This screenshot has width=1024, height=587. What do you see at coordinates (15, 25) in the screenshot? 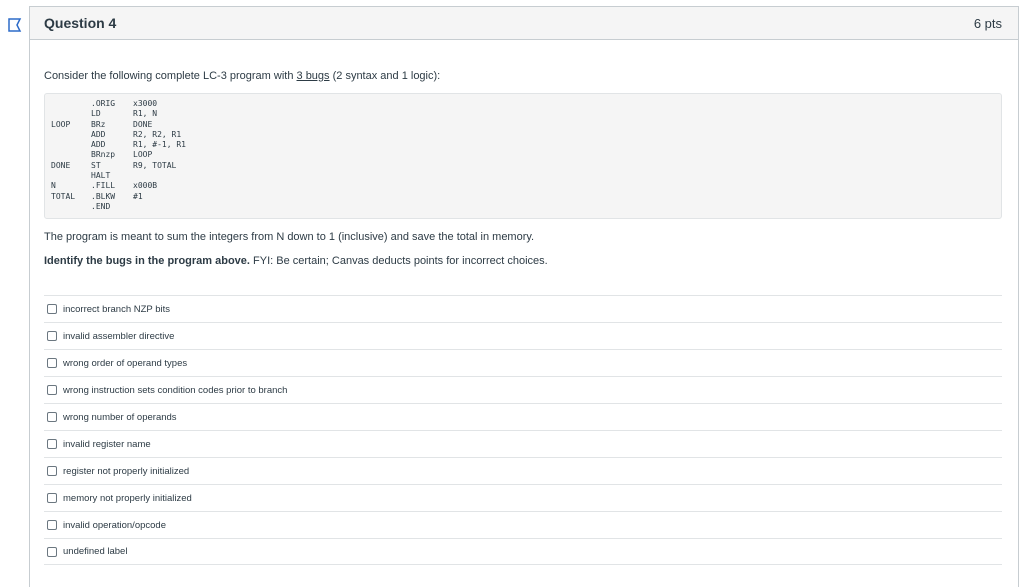
I see `flag-question-icon` at bounding box center [15, 25].